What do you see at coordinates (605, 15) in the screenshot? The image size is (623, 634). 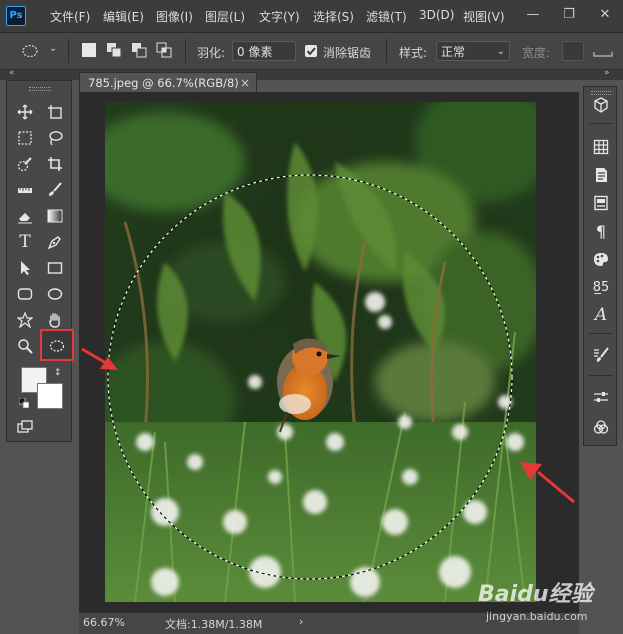 I see `close-icon: ✕` at bounding box center [605, 15].